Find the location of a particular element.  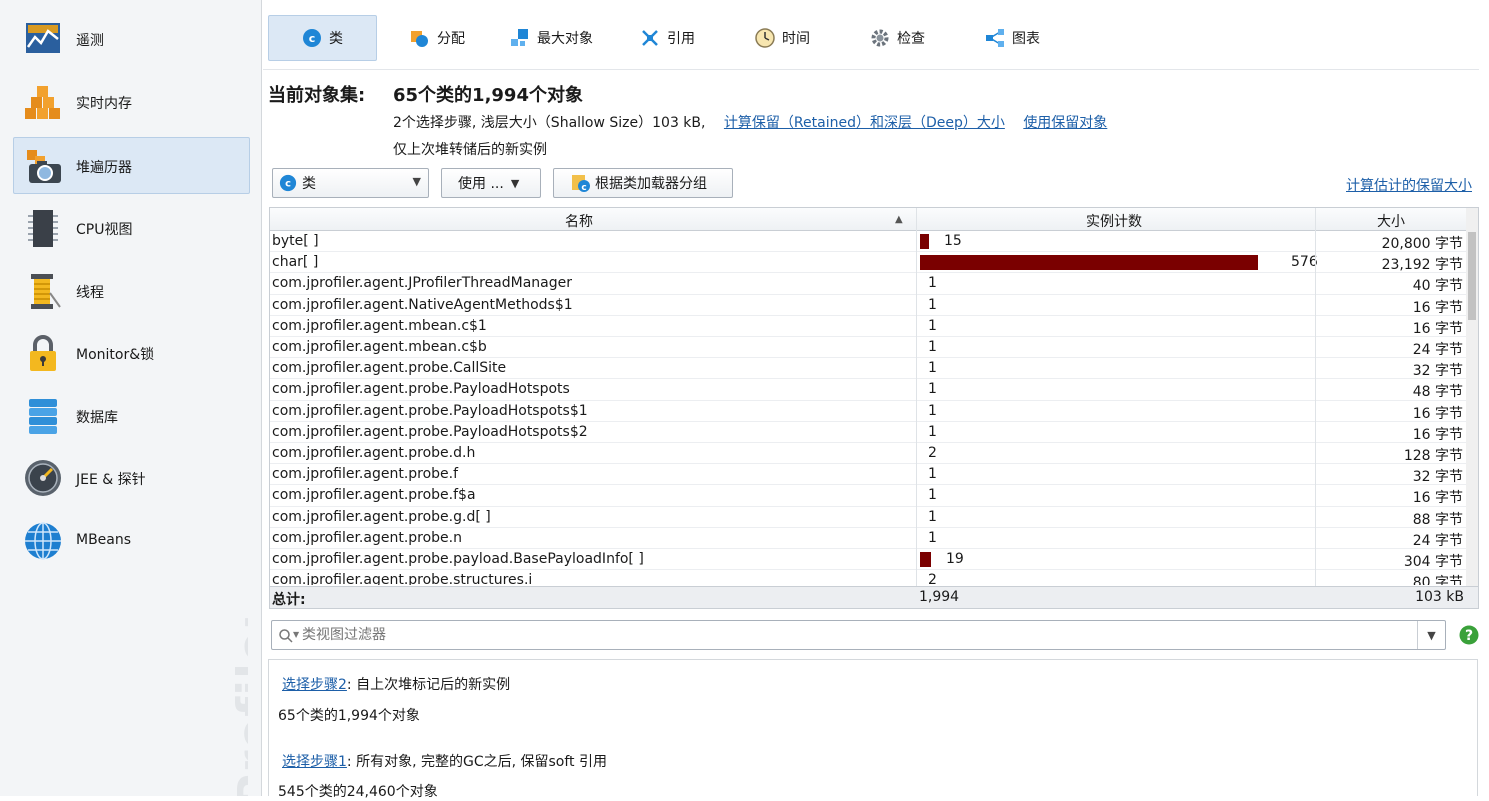

sidebar-item-jee-probes: JEE & 探针 is located at coordinates (131, 477).